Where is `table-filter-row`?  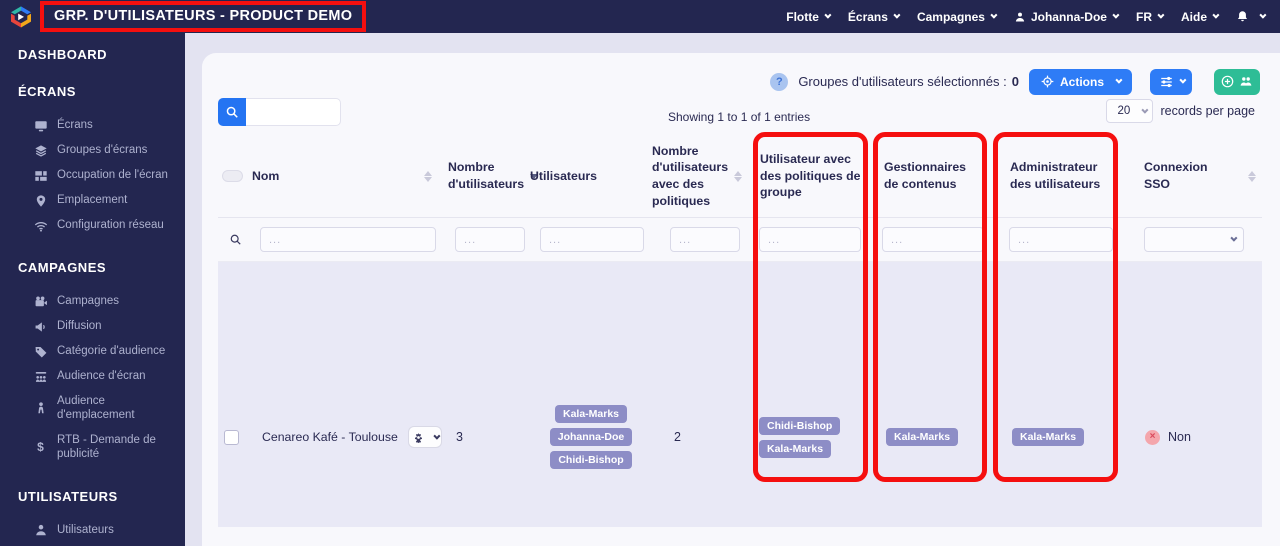 table-filter-row is located at coordinates (740, 240).